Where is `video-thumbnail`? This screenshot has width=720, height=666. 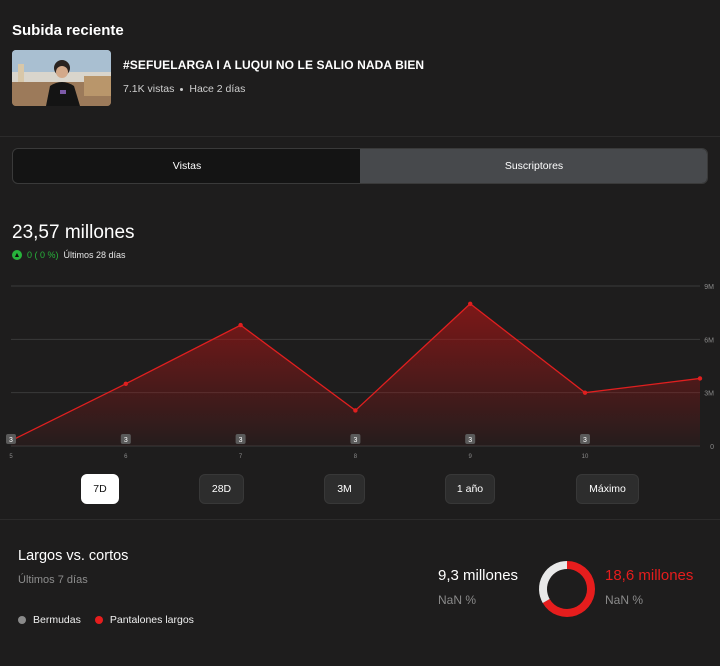
video-thumbnail is located at coordinates (61, 78).